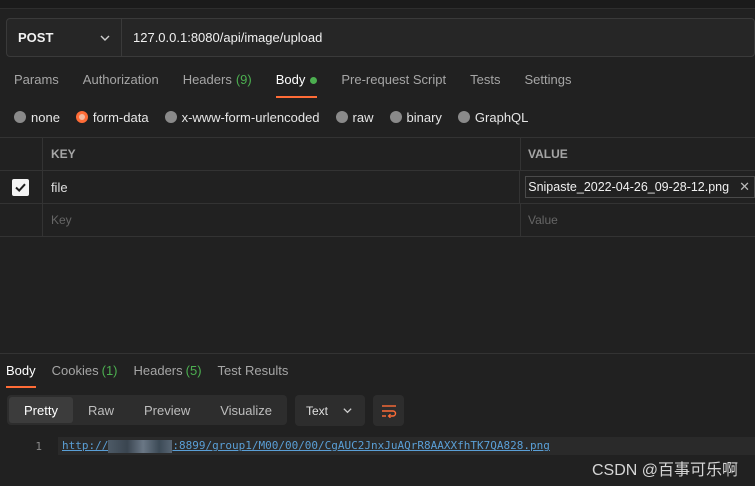 Image resolution: width=755 pixels, height=486 pixels. Describe the element at coordinates (121, 85) in the screenshot. I see `tab-authorization: Authorization` at that location.